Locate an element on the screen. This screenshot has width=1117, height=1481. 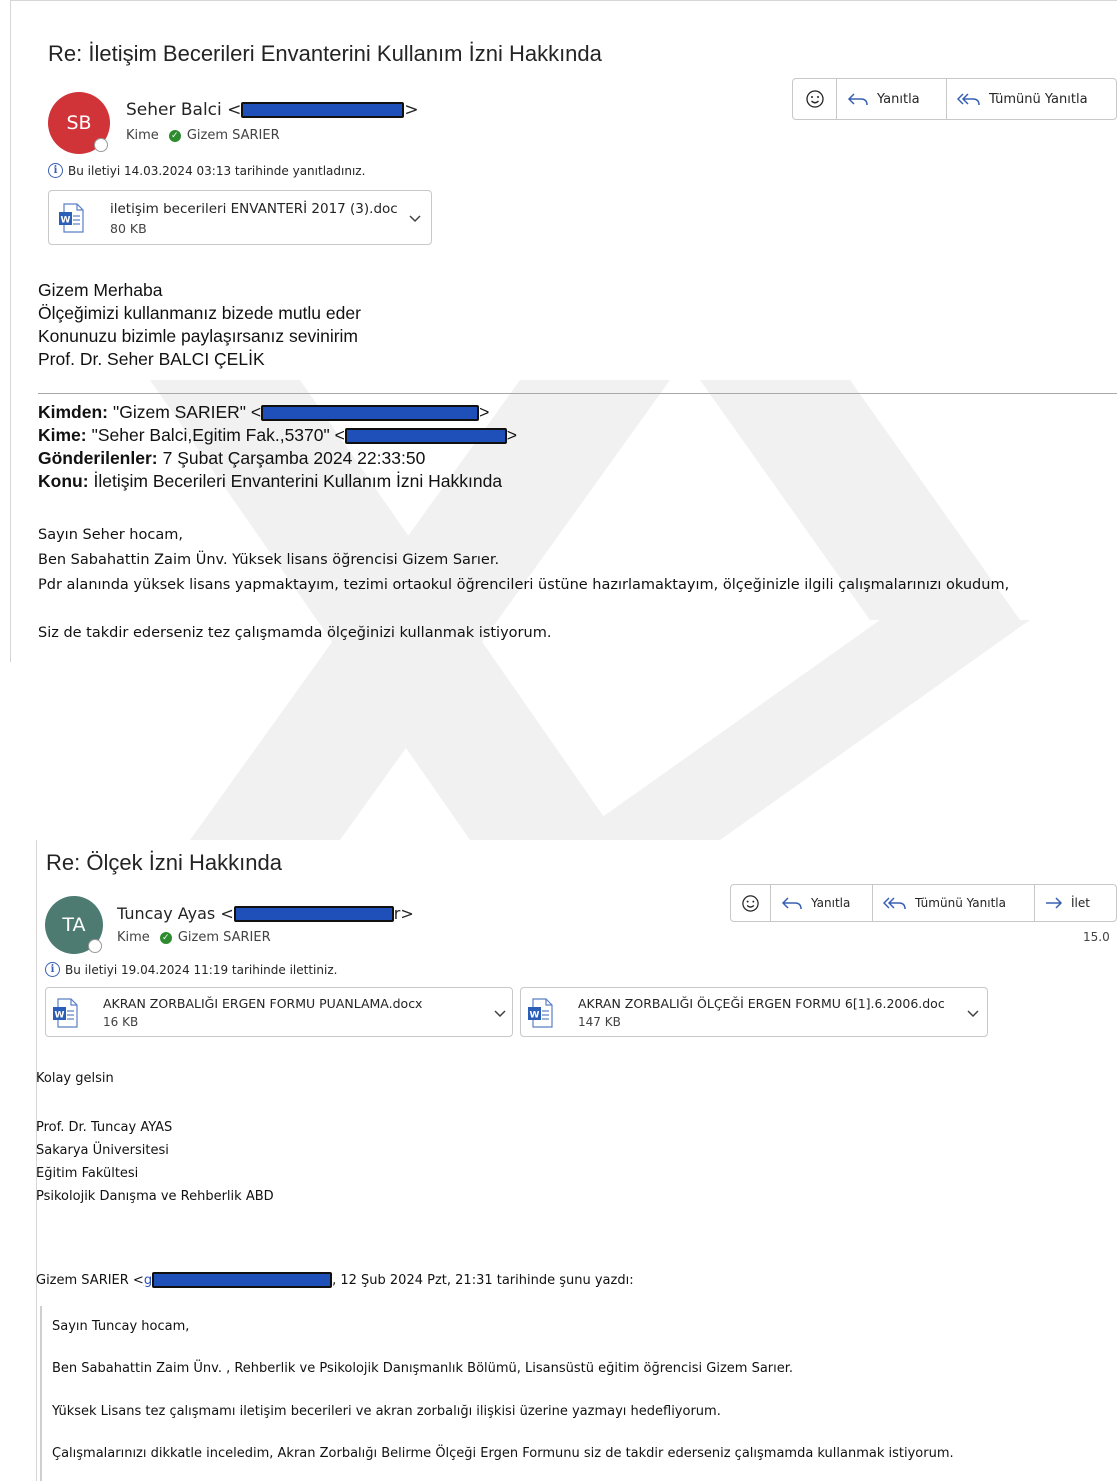
sender-close: > is located at coordinates (411, 110).